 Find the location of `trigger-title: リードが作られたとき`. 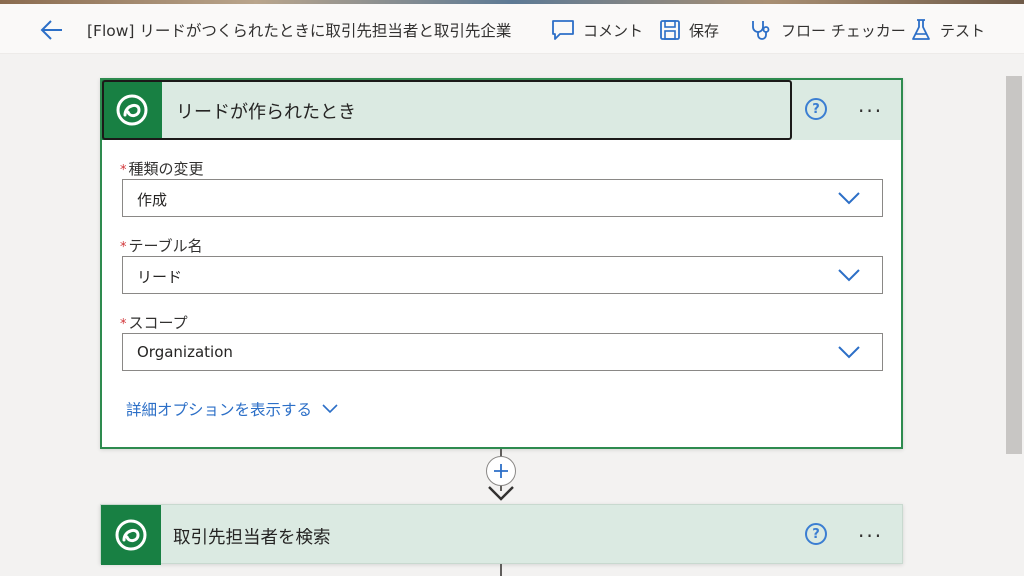

trigger-title: リードが作られたとき is located at coordinates (266, 112).